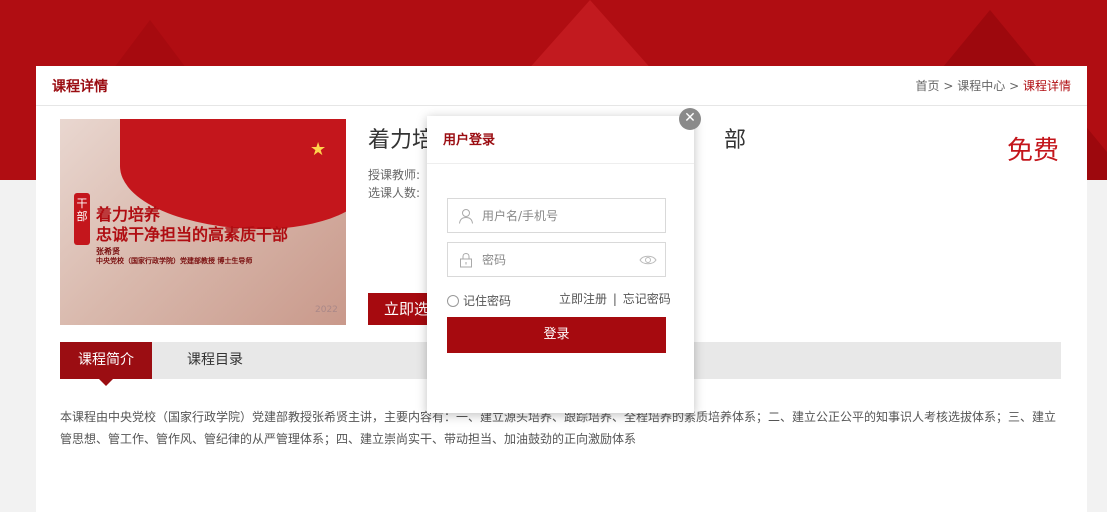  Describe the element at coordinates (394, 175) in the screenshot. I see `teacher-label: 授课教师:` at that location.